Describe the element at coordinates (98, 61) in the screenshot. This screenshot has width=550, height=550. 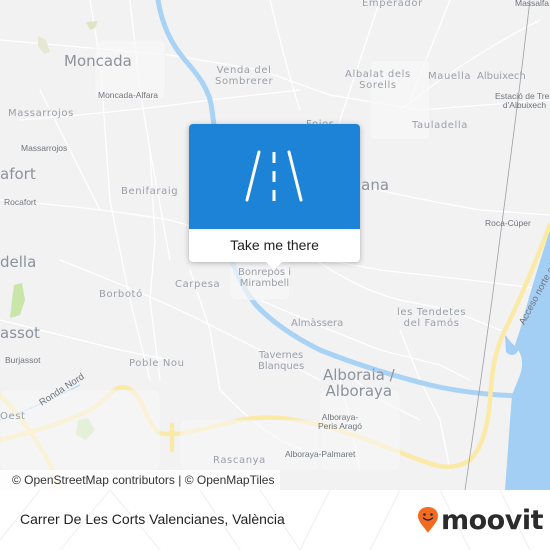
I see `place-label-moncada: Moncada` at that location.